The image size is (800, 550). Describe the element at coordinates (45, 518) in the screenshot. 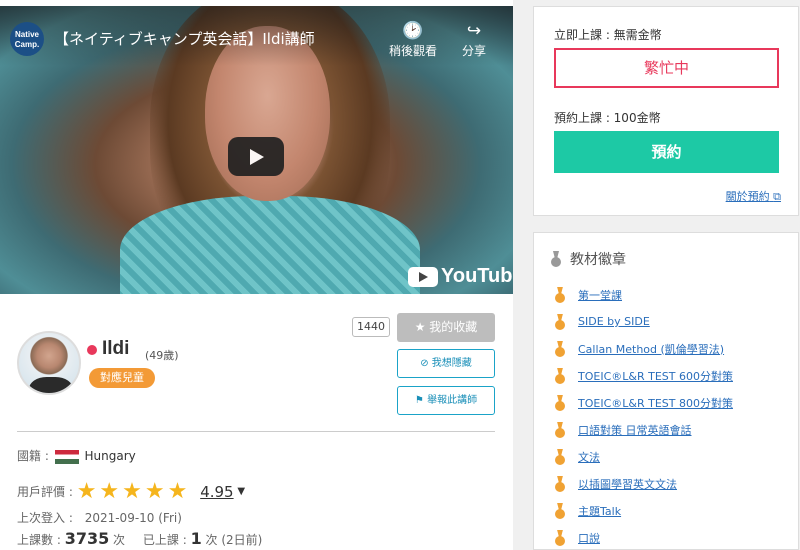

I see `last-login-label: 上次登入 :` at that location.